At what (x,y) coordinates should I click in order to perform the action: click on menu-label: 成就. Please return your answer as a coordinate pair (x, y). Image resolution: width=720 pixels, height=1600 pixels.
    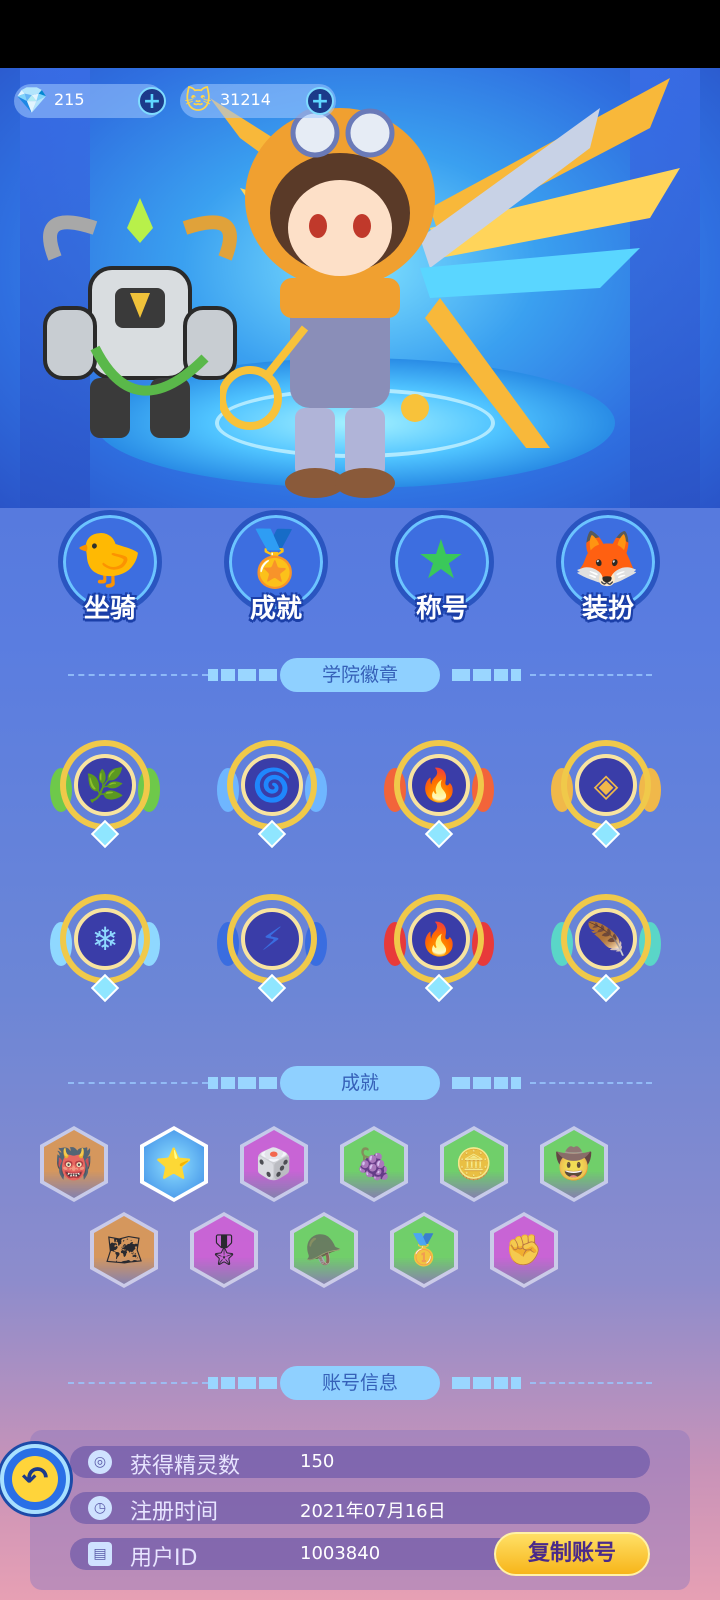
    Looking at the image, I should click on (275, 609).